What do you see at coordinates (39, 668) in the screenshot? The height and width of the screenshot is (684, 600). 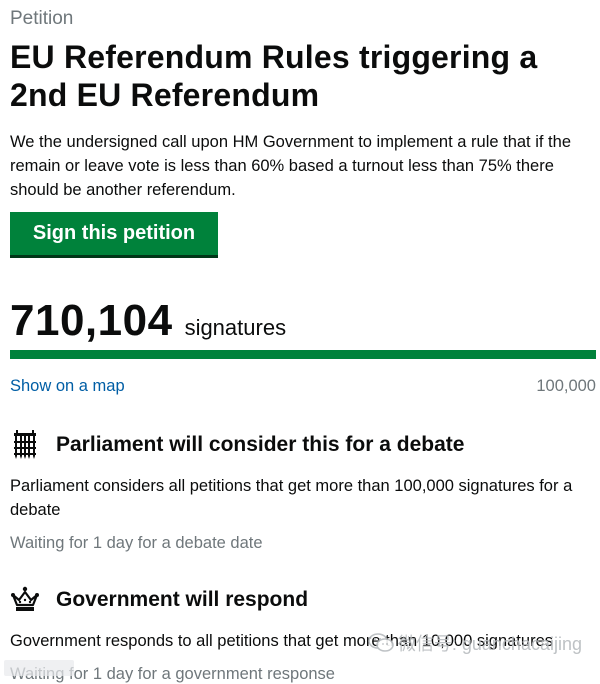 I see `corner-logo-watermark` at bounding box center [39, 668].